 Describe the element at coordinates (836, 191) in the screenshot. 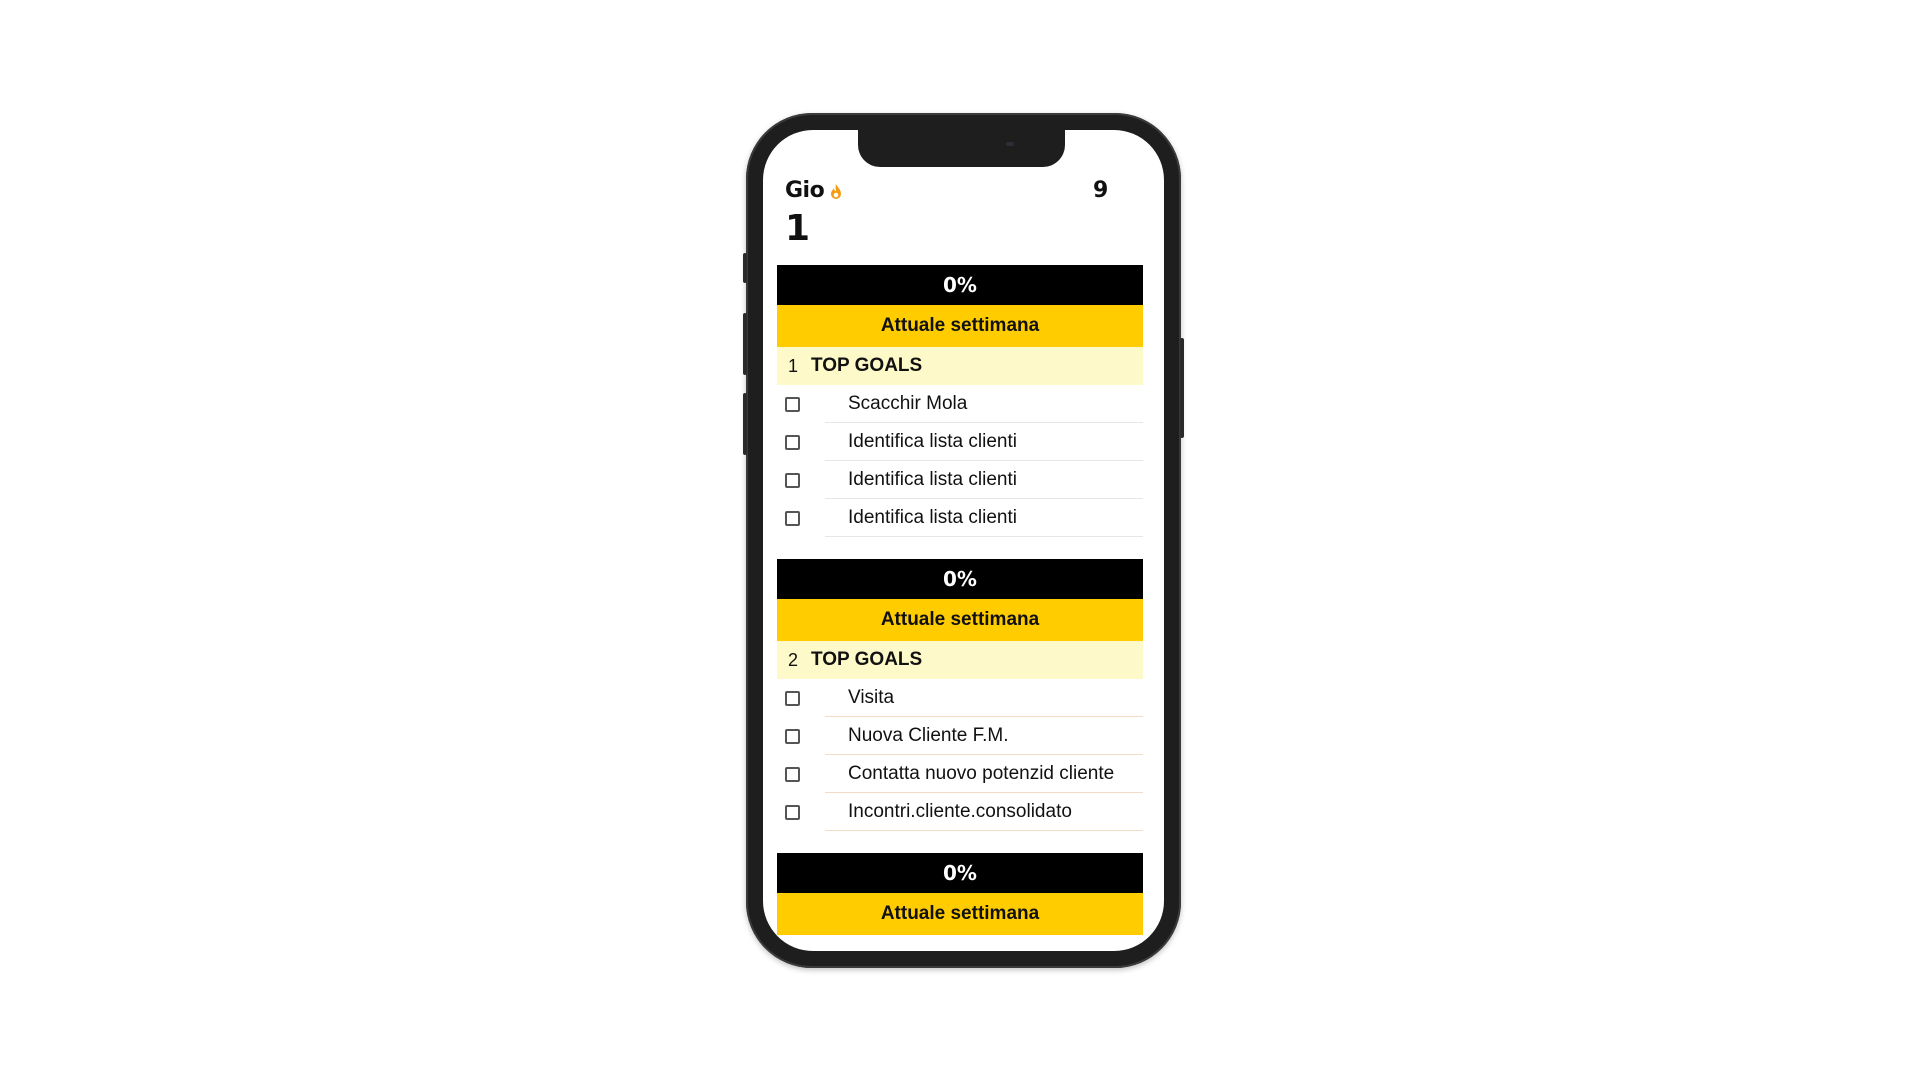

I see `flame-icon` at that location.